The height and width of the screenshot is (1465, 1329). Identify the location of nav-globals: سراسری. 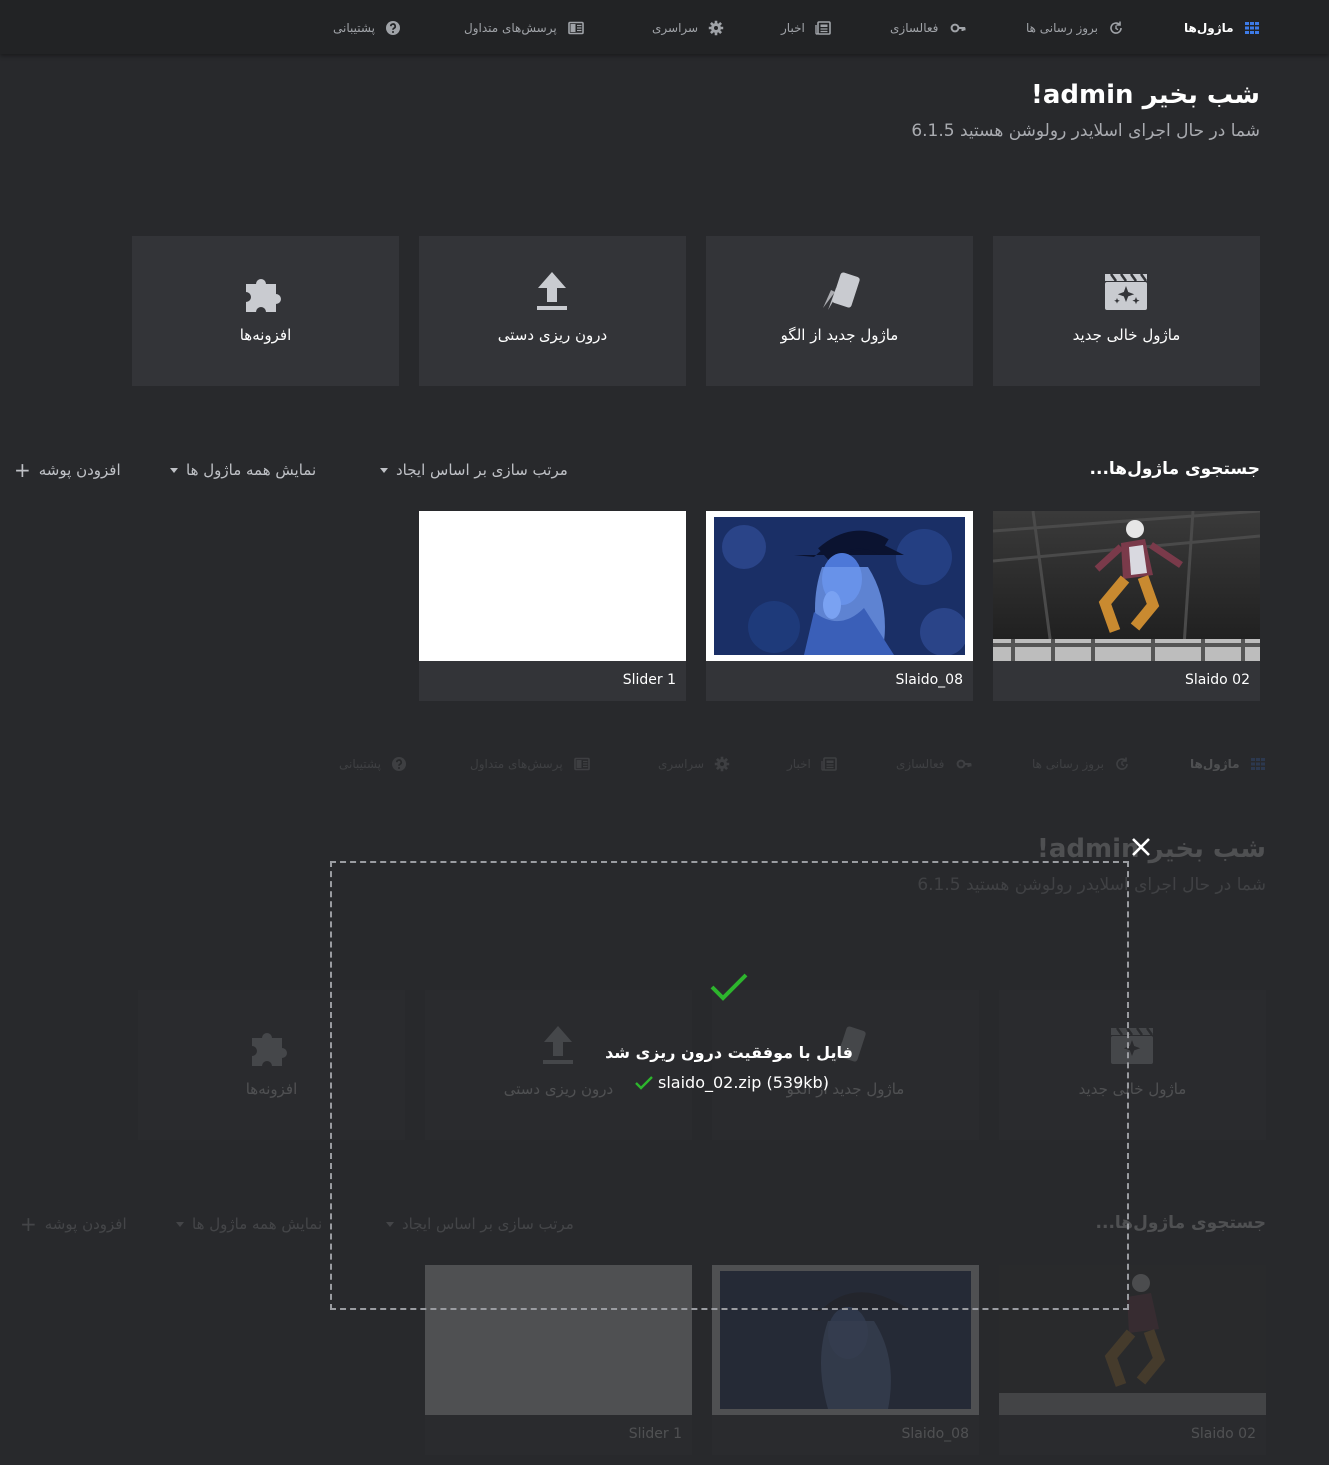
(688, 28).